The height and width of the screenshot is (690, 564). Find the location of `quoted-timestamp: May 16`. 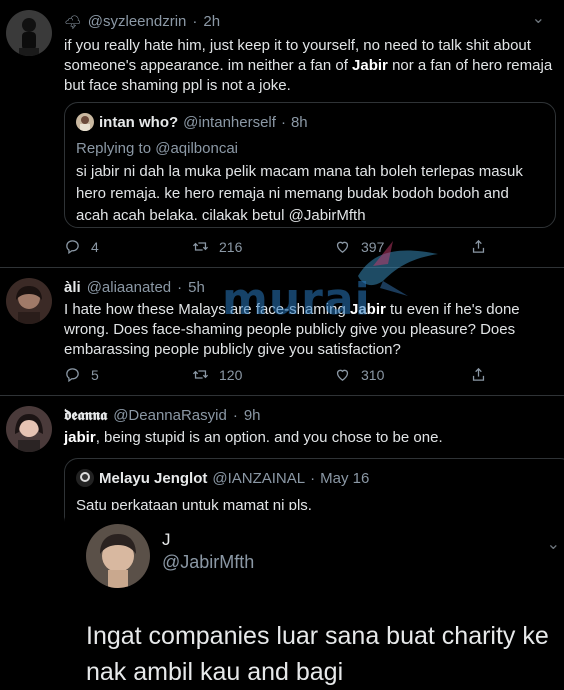

quoted-timestamp: May 16 is located at coordinates (345, 478).